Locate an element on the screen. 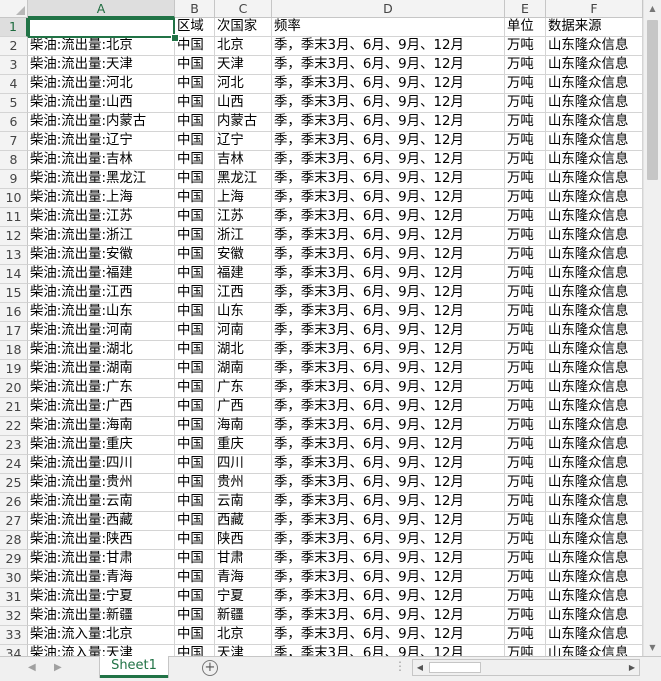 This screenshot has width=661, height=681. table-cell: 湖北 is located at coordinates (243, 350).